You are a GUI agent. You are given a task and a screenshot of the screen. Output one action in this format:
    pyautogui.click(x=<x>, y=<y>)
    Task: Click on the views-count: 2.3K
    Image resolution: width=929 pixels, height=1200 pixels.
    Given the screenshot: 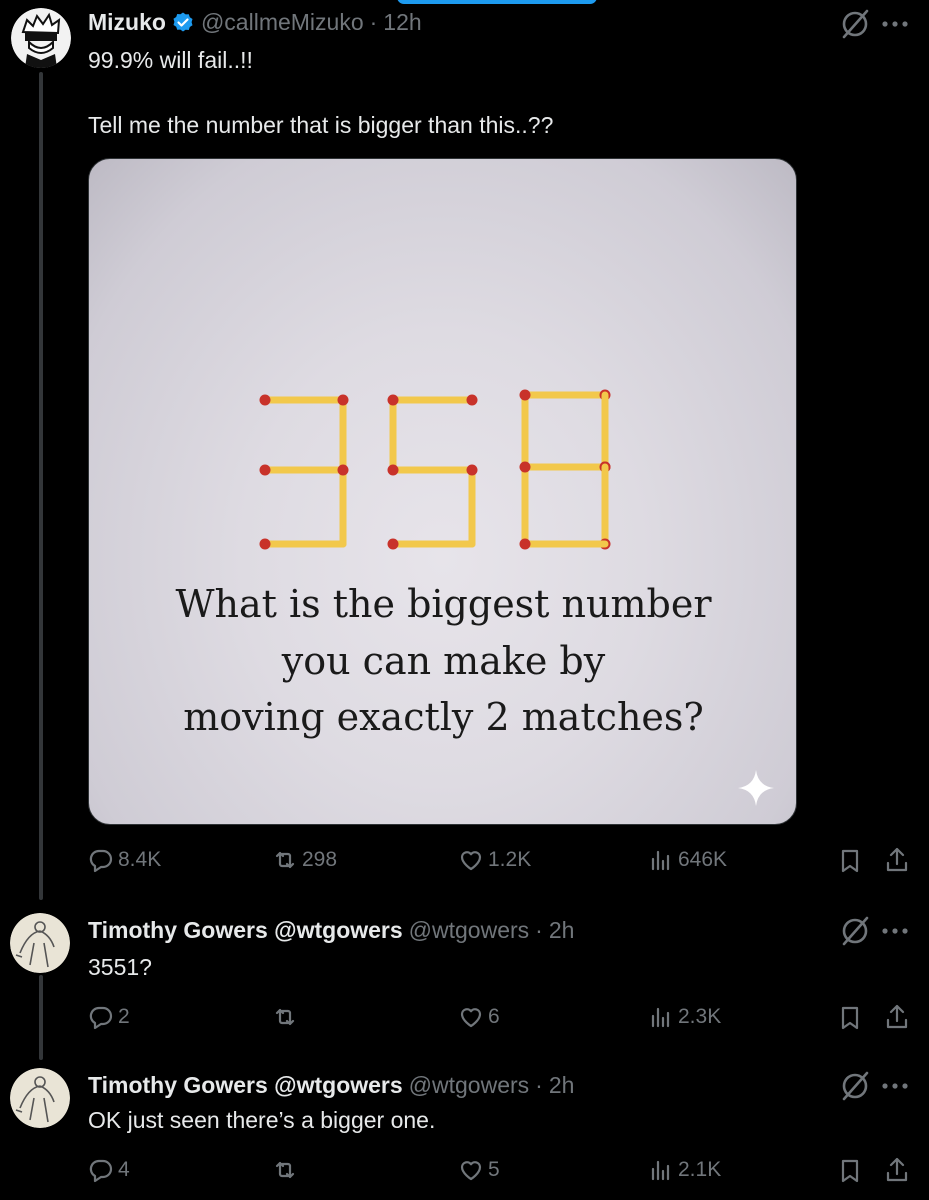 What is the action you would take?
    pyautogui.click(x=700, y=1016)
    